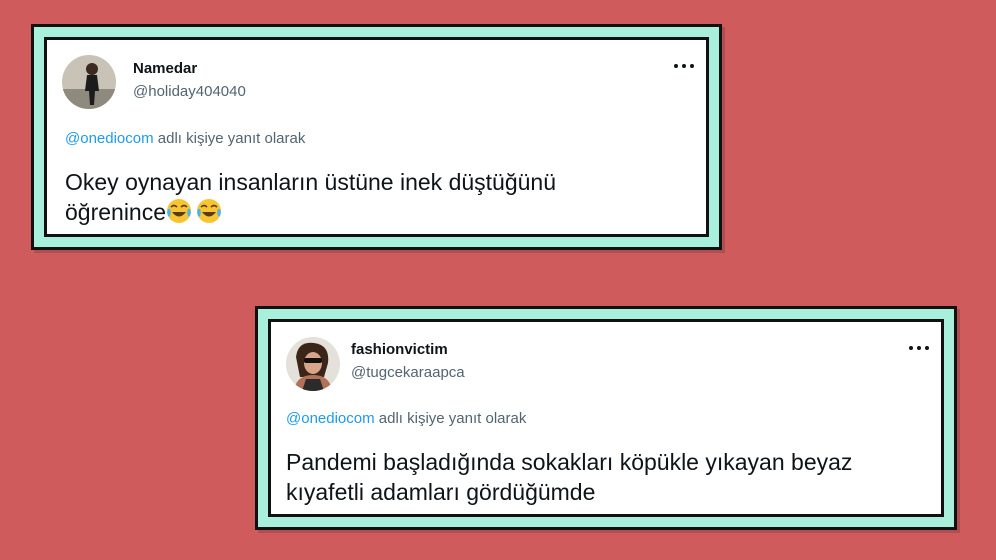 The width and height of the screenshot is (996, 560). Describe the element at coordinates (408, 372) in the screenshot. I see `handle: @tugcekaraapca` at that location.